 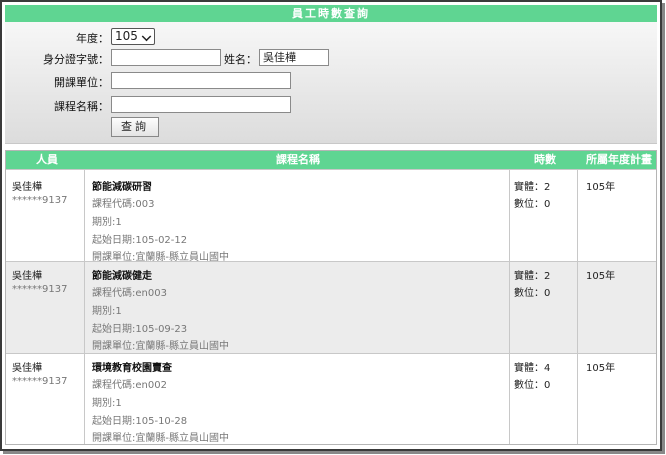 I want to click on header-course: 課程名稱, so click(x=298, y=159).